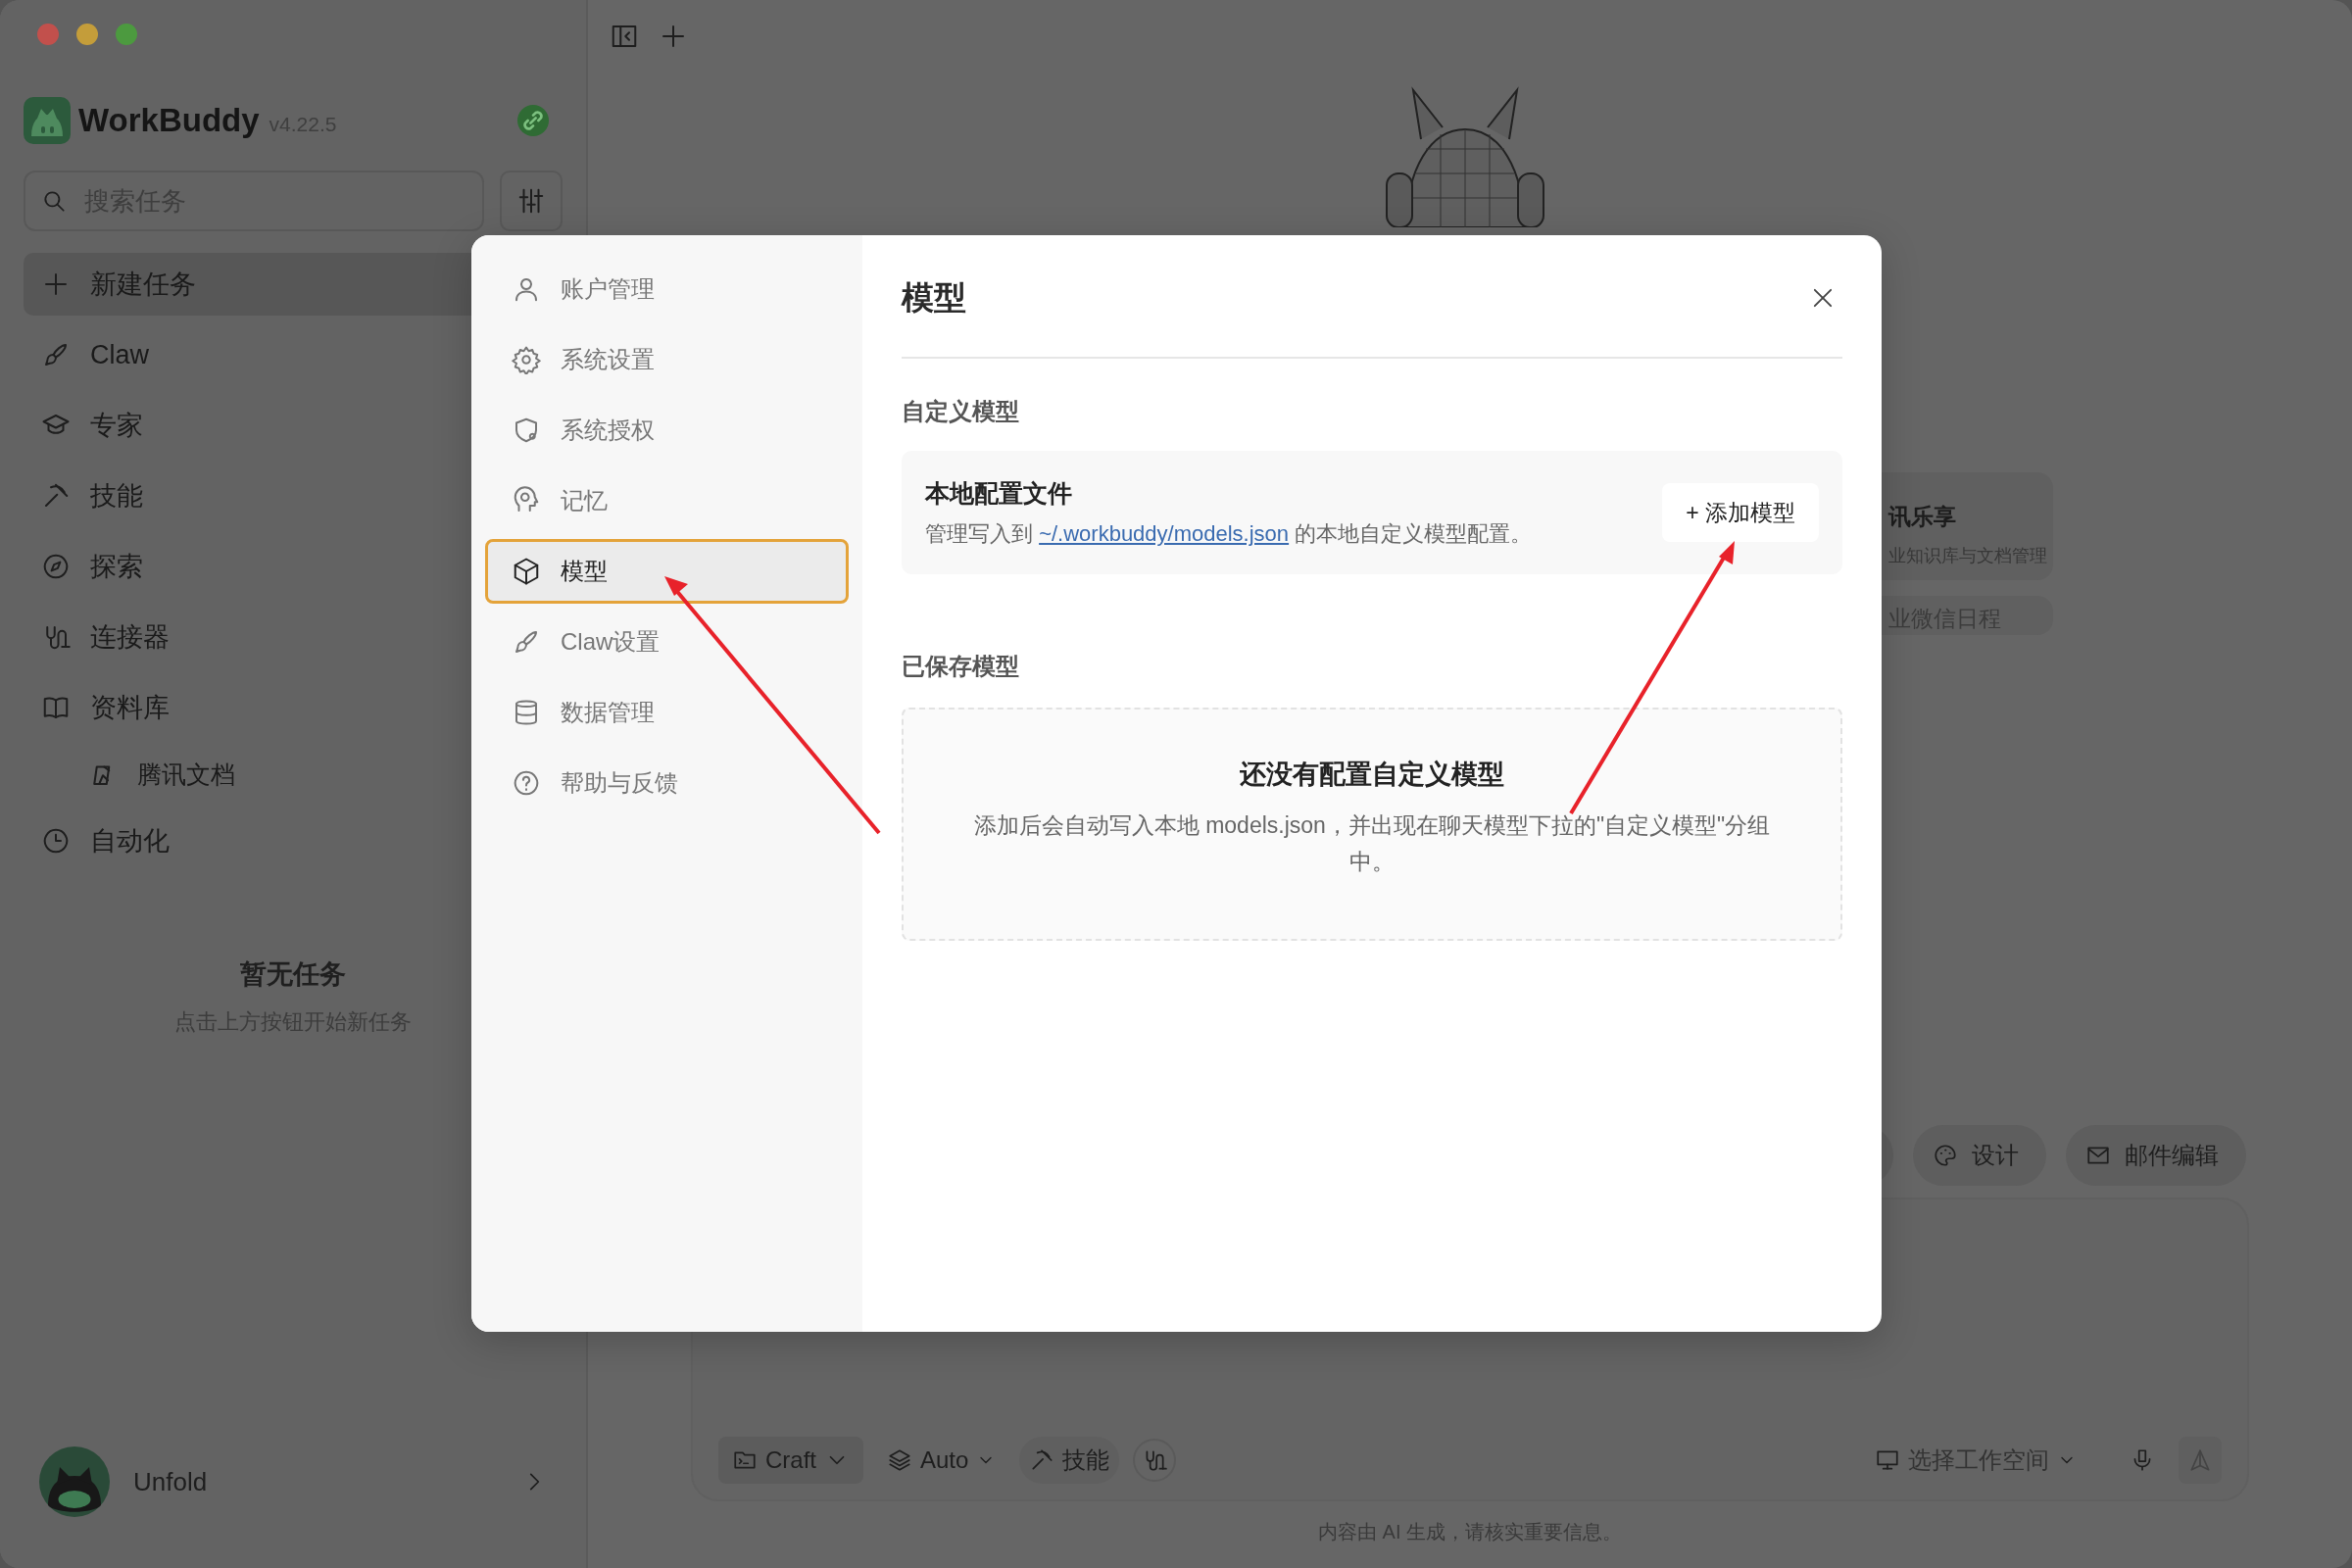 Image resolution: width=2352 pixels, height=1568 pixels. What do you see at coordinates (941, 1460) in the screenshot?
I see `model-dropdown: Auto` at bounding box center [941, 1460].